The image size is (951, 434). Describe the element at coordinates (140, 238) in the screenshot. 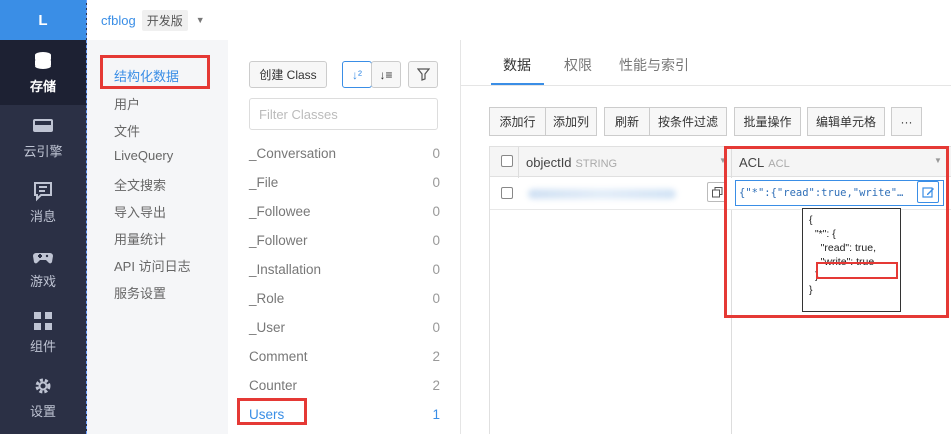

I see `subnav-item-usage-stats: 用量统计` at that location.